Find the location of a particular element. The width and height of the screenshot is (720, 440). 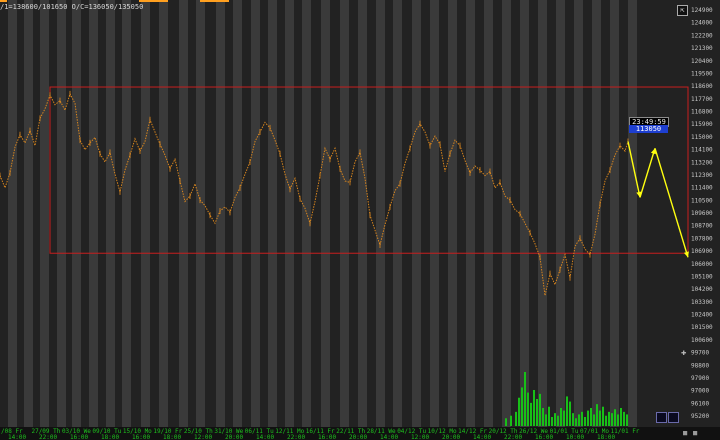

price-axis-label: 116800 is located at coordinates (702, 112).